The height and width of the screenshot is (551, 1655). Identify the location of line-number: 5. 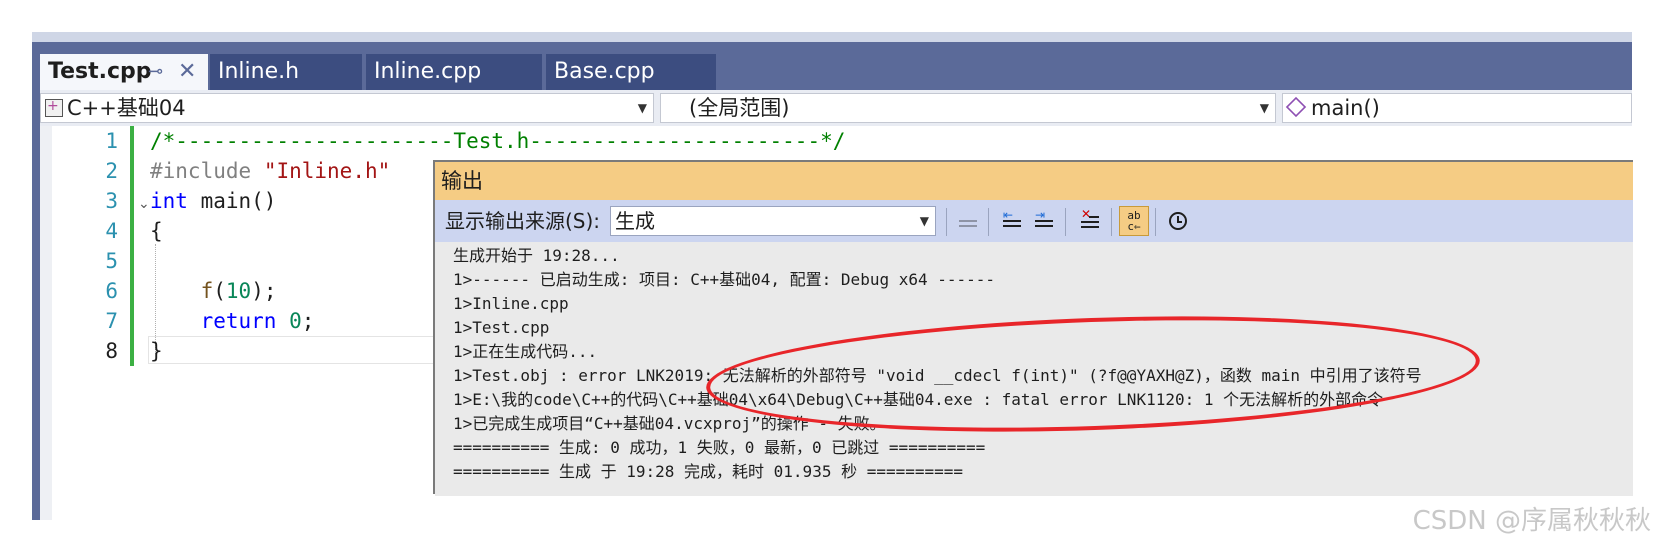
(111, 261).